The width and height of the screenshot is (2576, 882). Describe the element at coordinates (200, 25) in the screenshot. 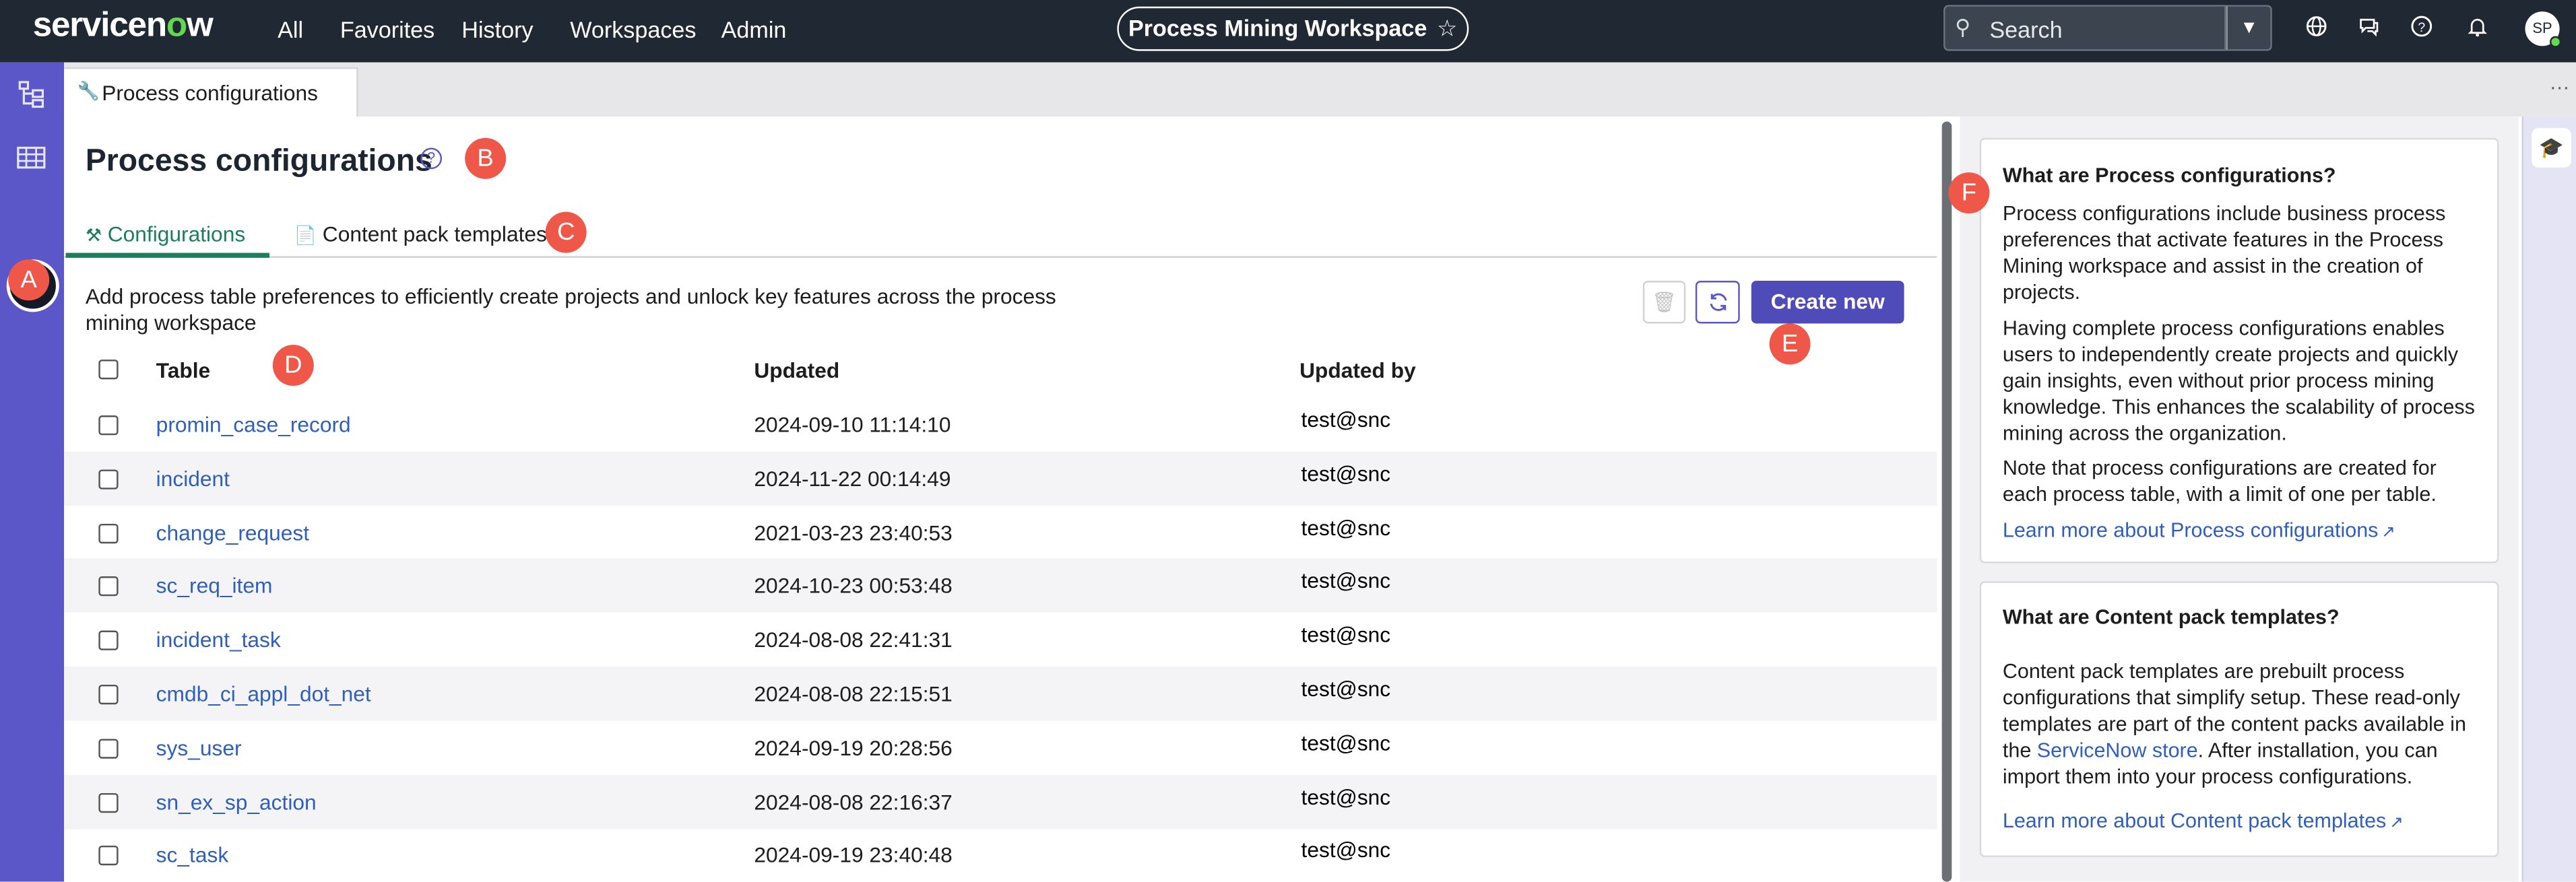

I see `brand-text-post: w` at that location.